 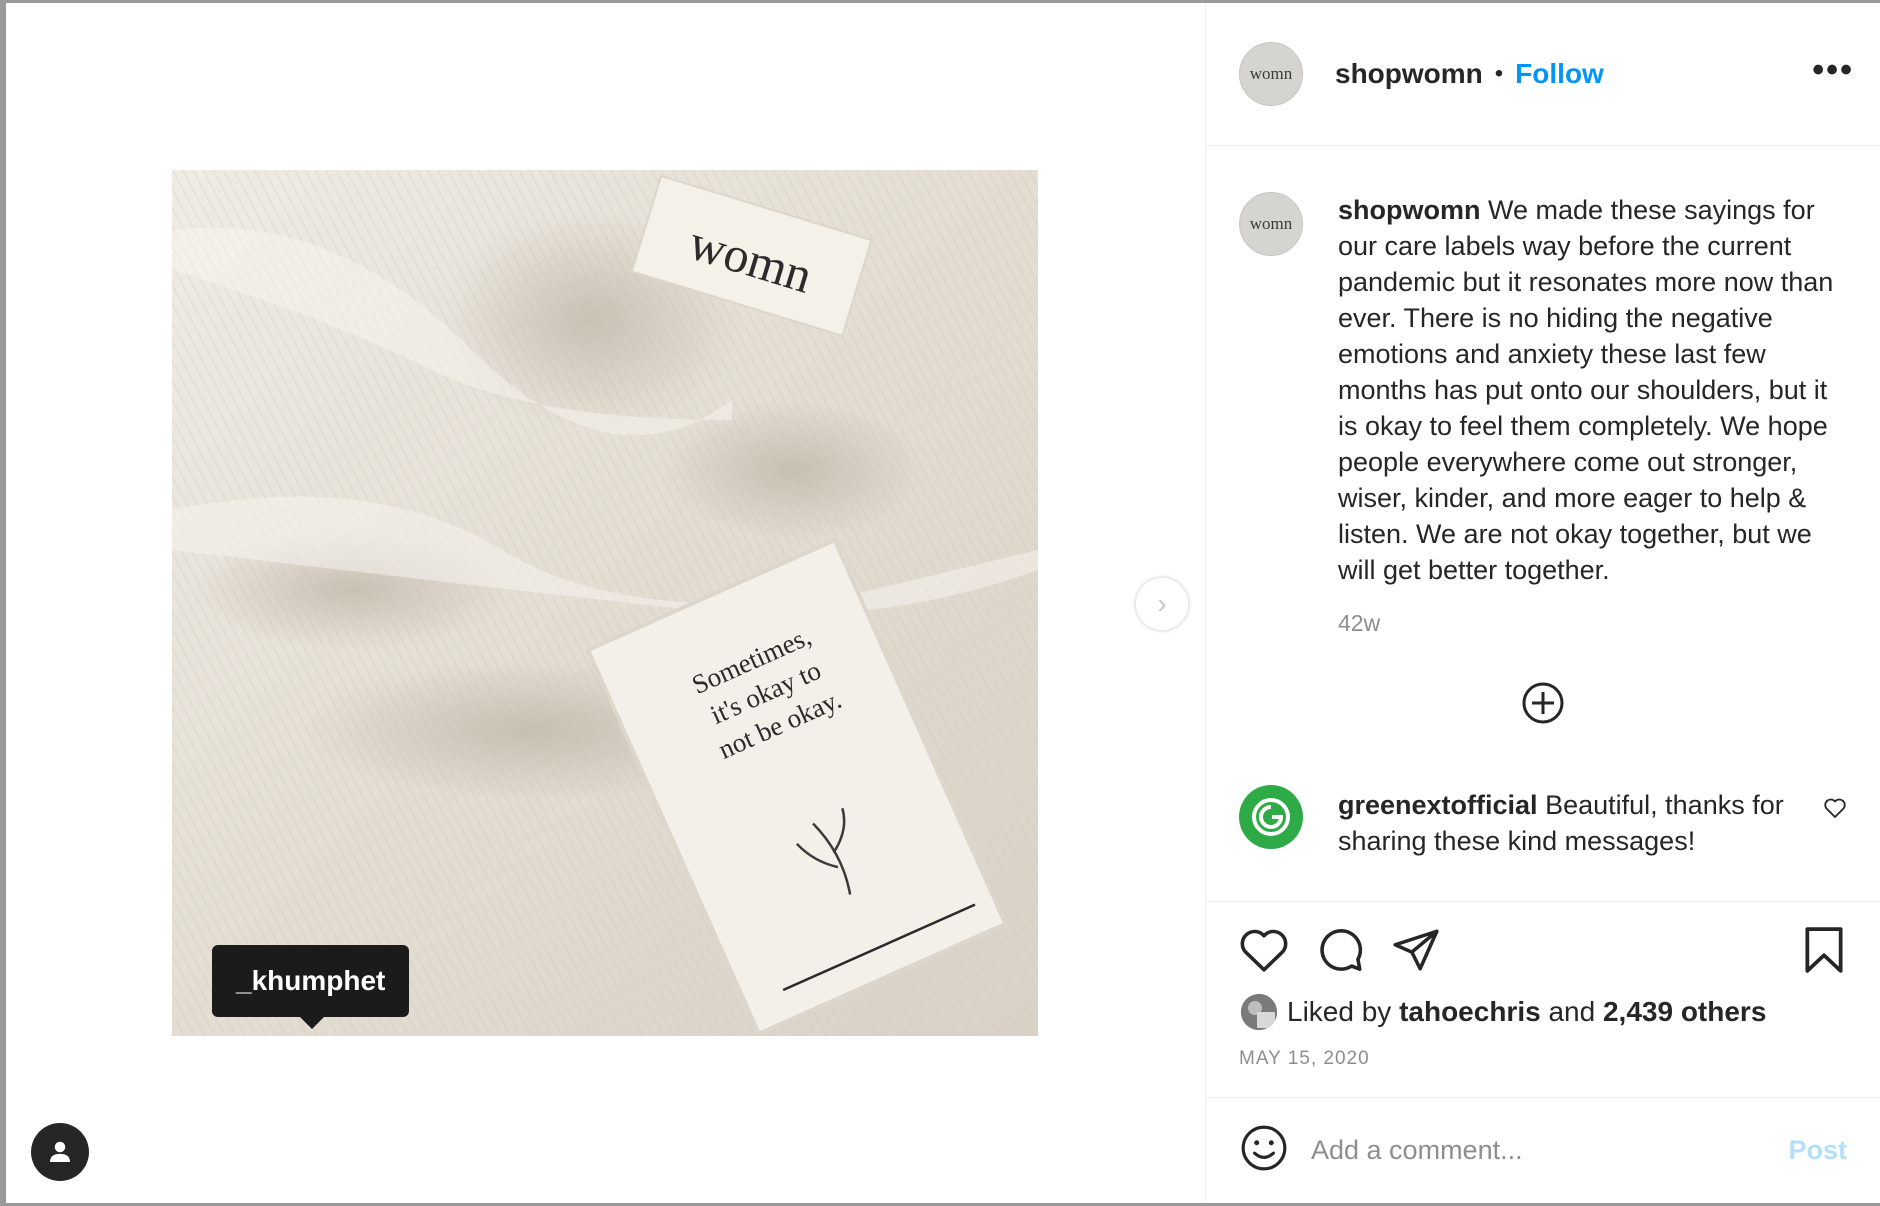 I want to click on emoji-button, so click(x=1264, y=1150).